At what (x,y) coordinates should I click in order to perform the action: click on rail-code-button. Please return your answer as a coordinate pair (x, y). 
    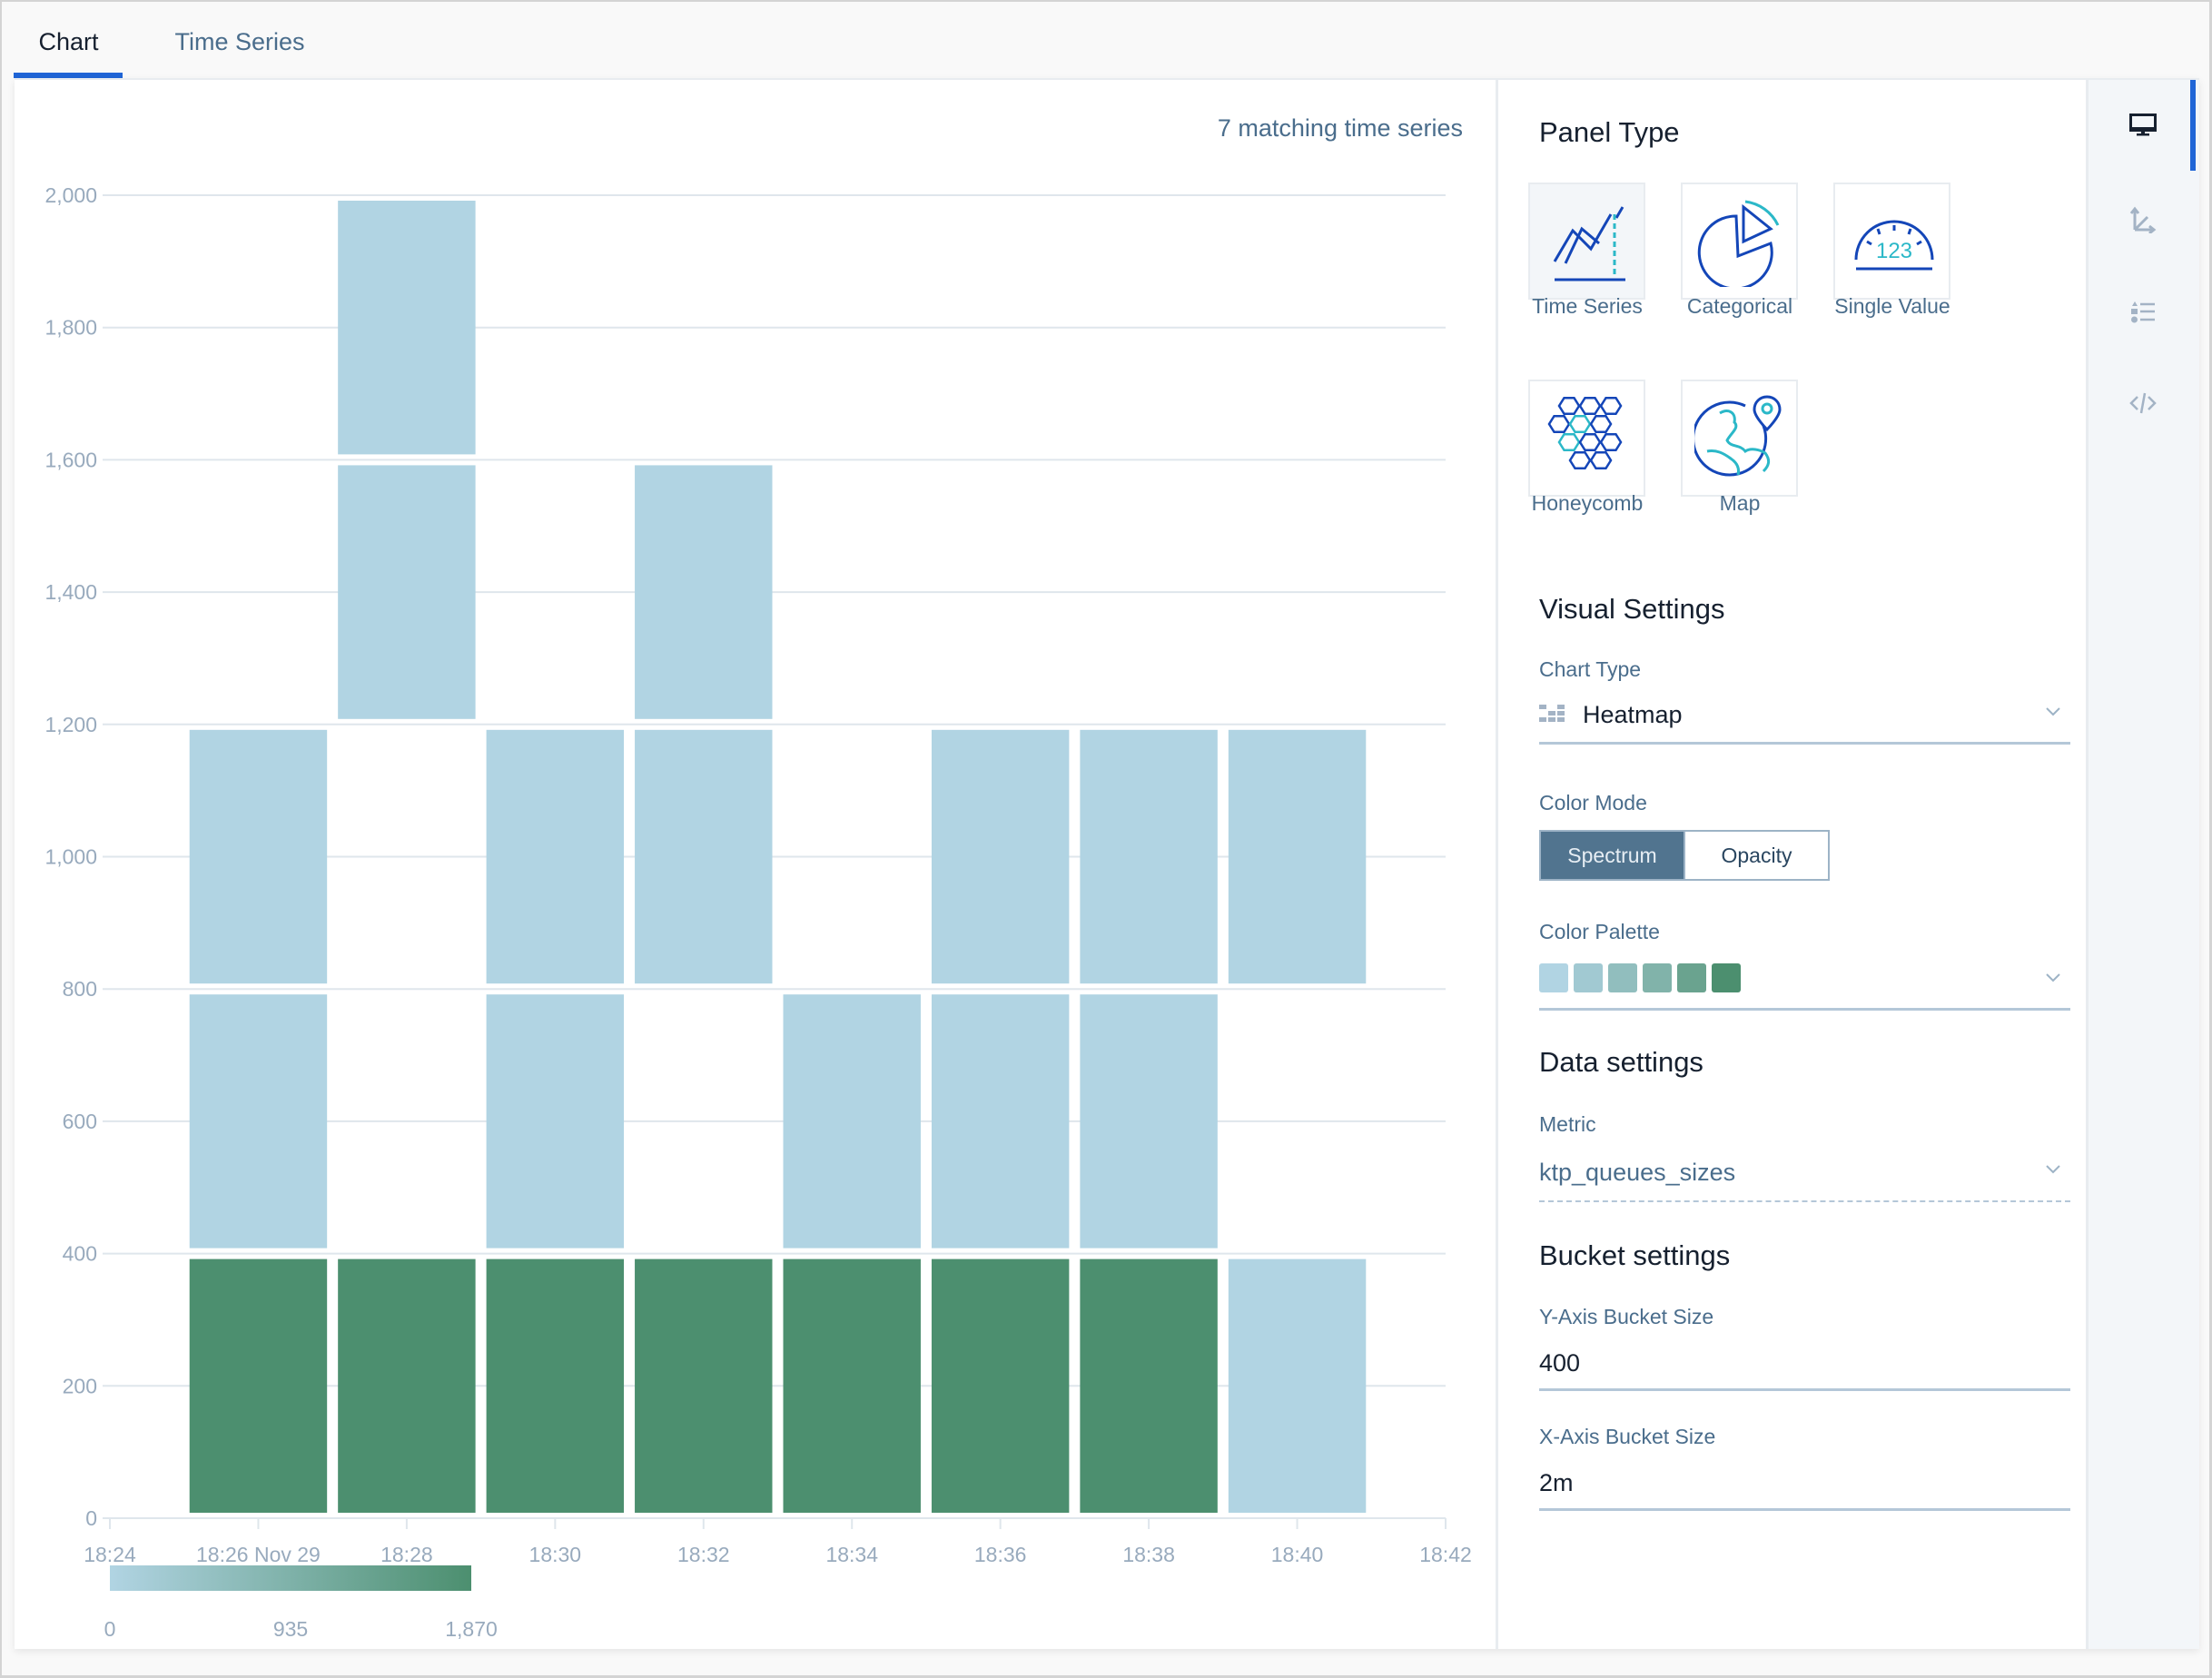
    Looking at the image, I should click on (2143, 403).